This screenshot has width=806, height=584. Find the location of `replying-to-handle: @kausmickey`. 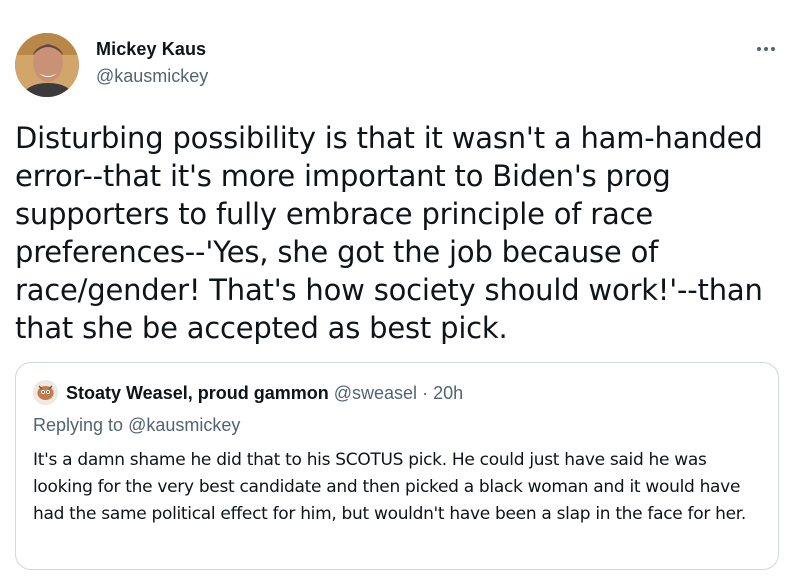

replying-to-handle: @kausmickey is located at coordinates (184, 425).